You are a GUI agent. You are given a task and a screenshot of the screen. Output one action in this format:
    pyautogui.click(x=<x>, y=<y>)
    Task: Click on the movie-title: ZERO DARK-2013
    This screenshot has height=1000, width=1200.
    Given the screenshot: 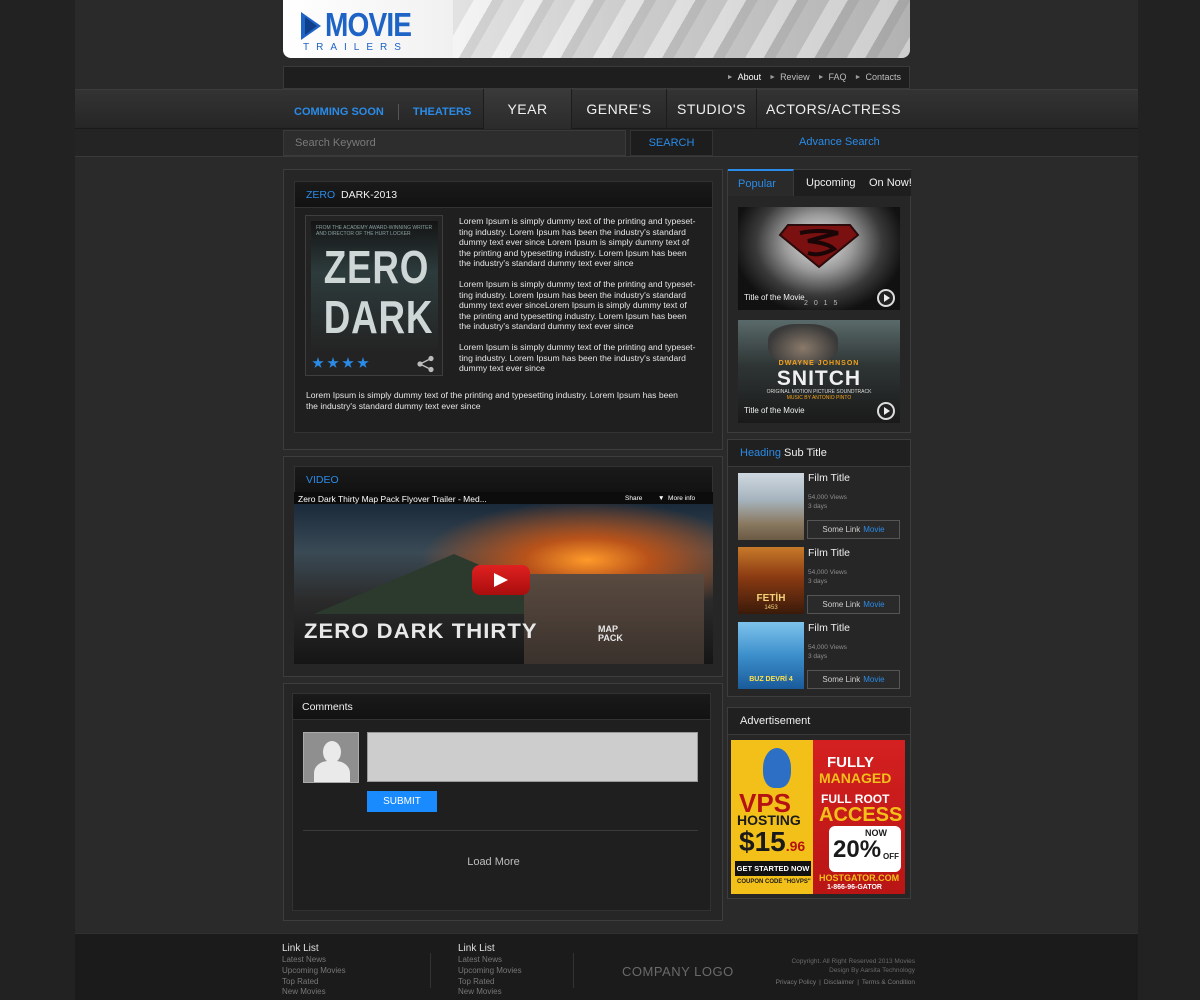 What is the action you would take?
    pyautogui.click(x=352, y=195)
    